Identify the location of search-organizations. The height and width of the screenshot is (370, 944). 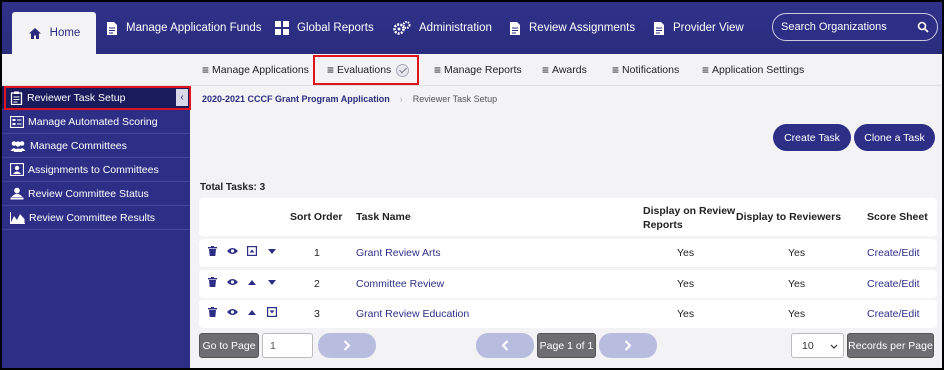
(855, 27).